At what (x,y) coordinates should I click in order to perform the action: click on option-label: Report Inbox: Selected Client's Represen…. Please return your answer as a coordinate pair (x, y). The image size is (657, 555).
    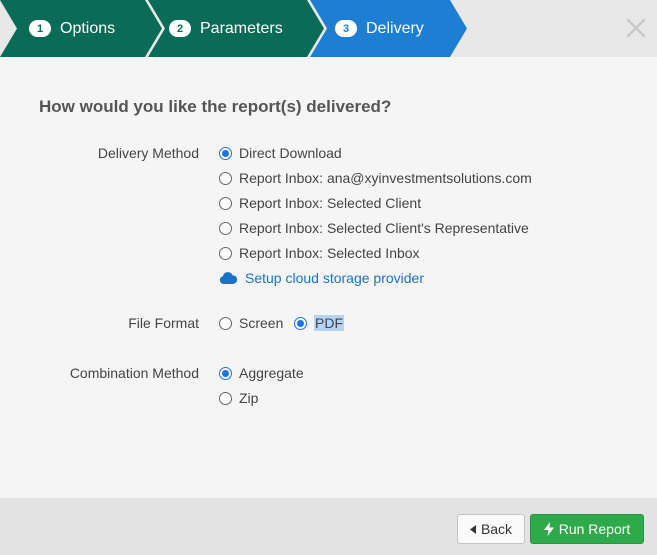
    Looking at the image, I should click on (384, 228).